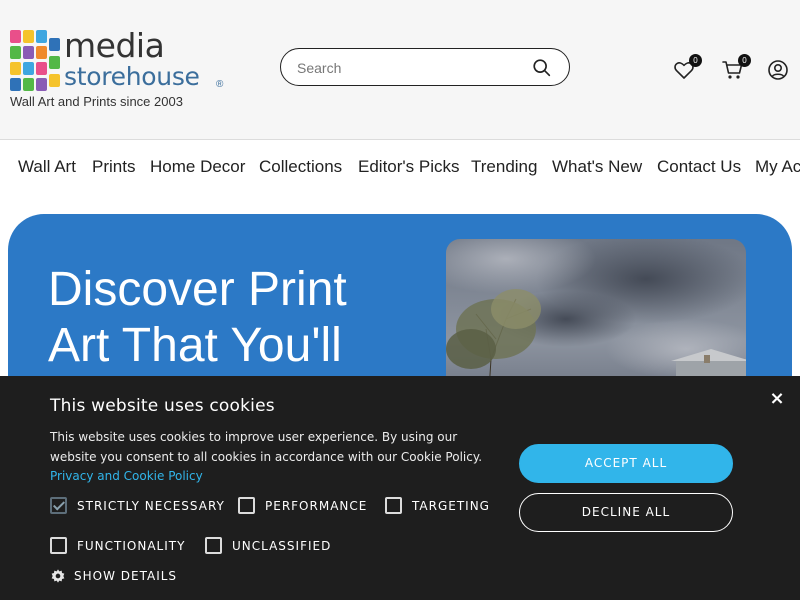  I want to click on checkbox-label: PERFORMANCE, so click(316, 505).